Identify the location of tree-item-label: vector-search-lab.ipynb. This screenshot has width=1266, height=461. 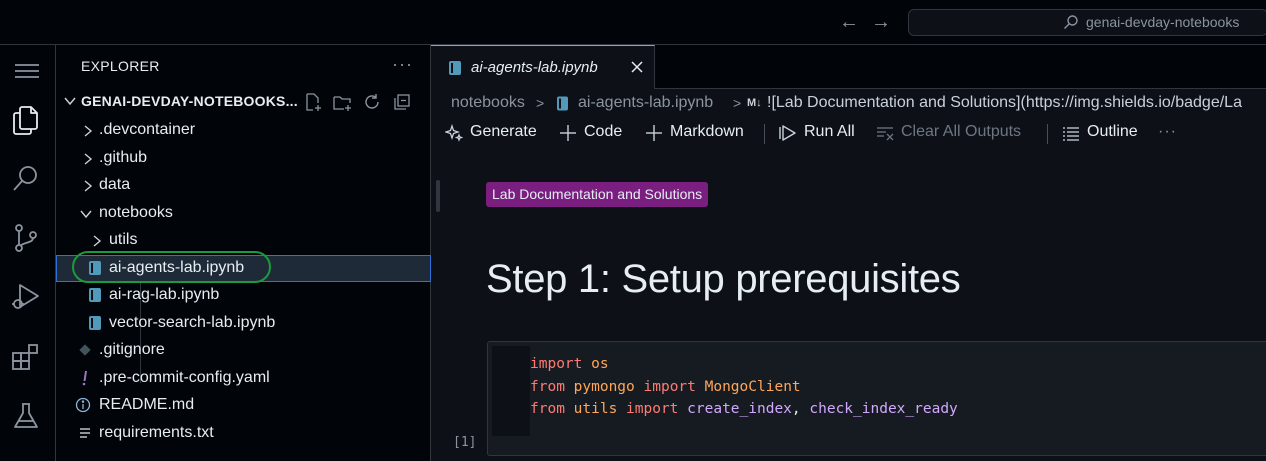
(192, 322).